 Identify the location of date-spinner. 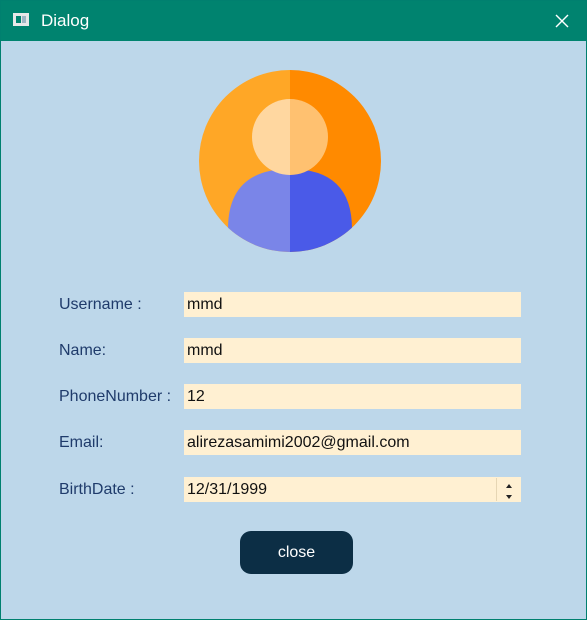
(508, 489).